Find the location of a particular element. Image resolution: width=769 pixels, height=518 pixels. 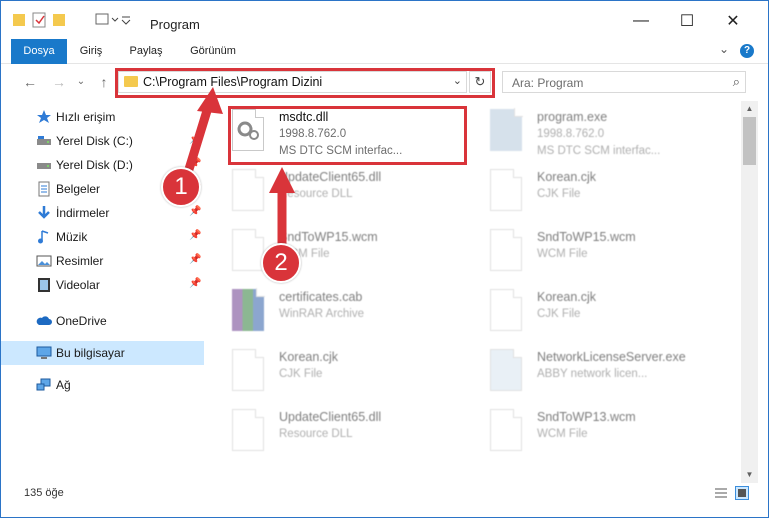

step-1-badge: 1 is located at coordinates (181, 187).